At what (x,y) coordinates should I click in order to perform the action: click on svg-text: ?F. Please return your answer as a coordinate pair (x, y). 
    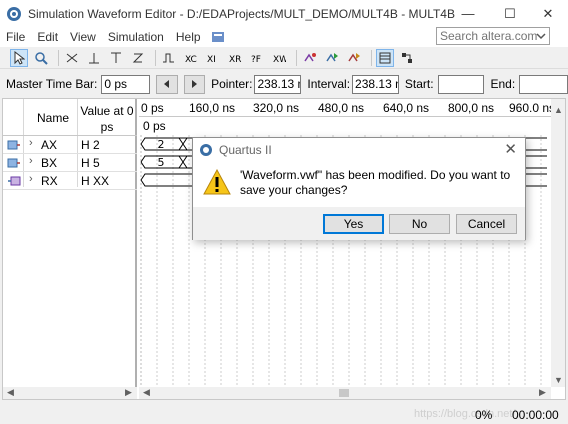
    Looking at the image, I should click on (256, 60).